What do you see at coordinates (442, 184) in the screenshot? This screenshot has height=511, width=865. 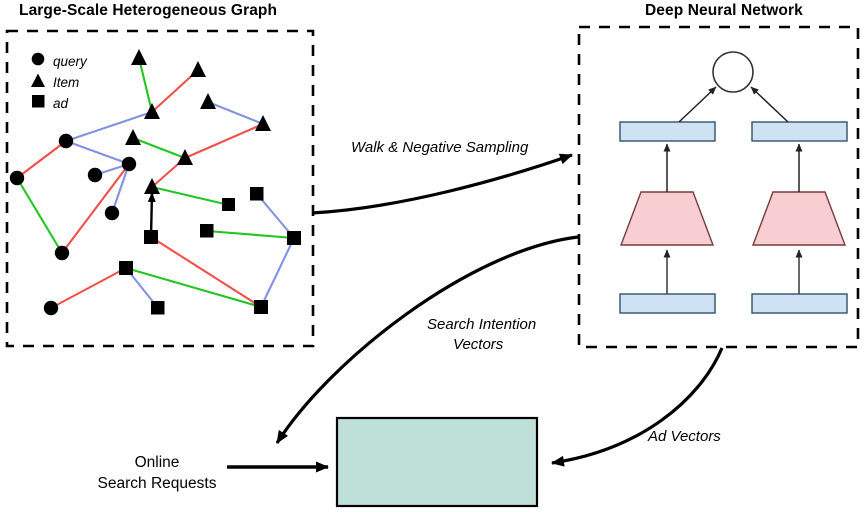 I see `walk-negative-sampling-arrow` at bounding box center [442, 184].